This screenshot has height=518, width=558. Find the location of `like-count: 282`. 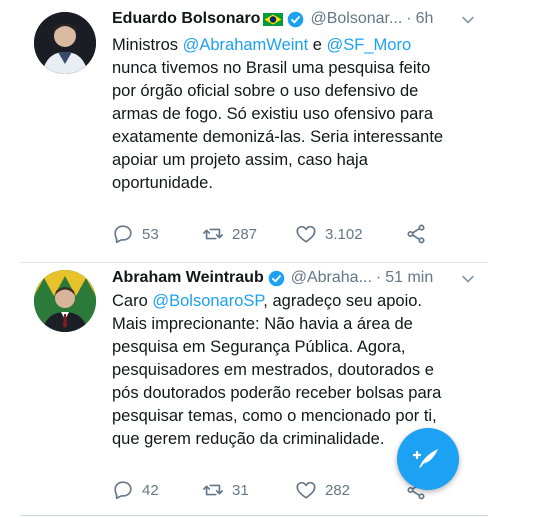

like-count: 282 is located at coordinates (338, 490).